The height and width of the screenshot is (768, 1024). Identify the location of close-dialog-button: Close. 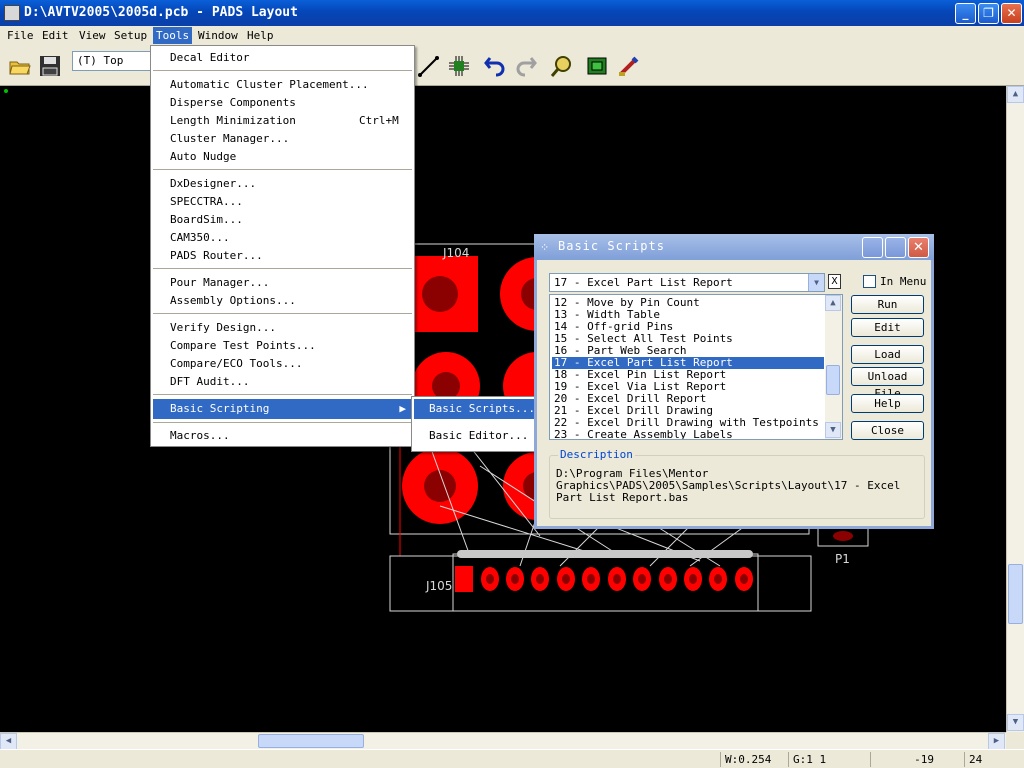
(887, 430).